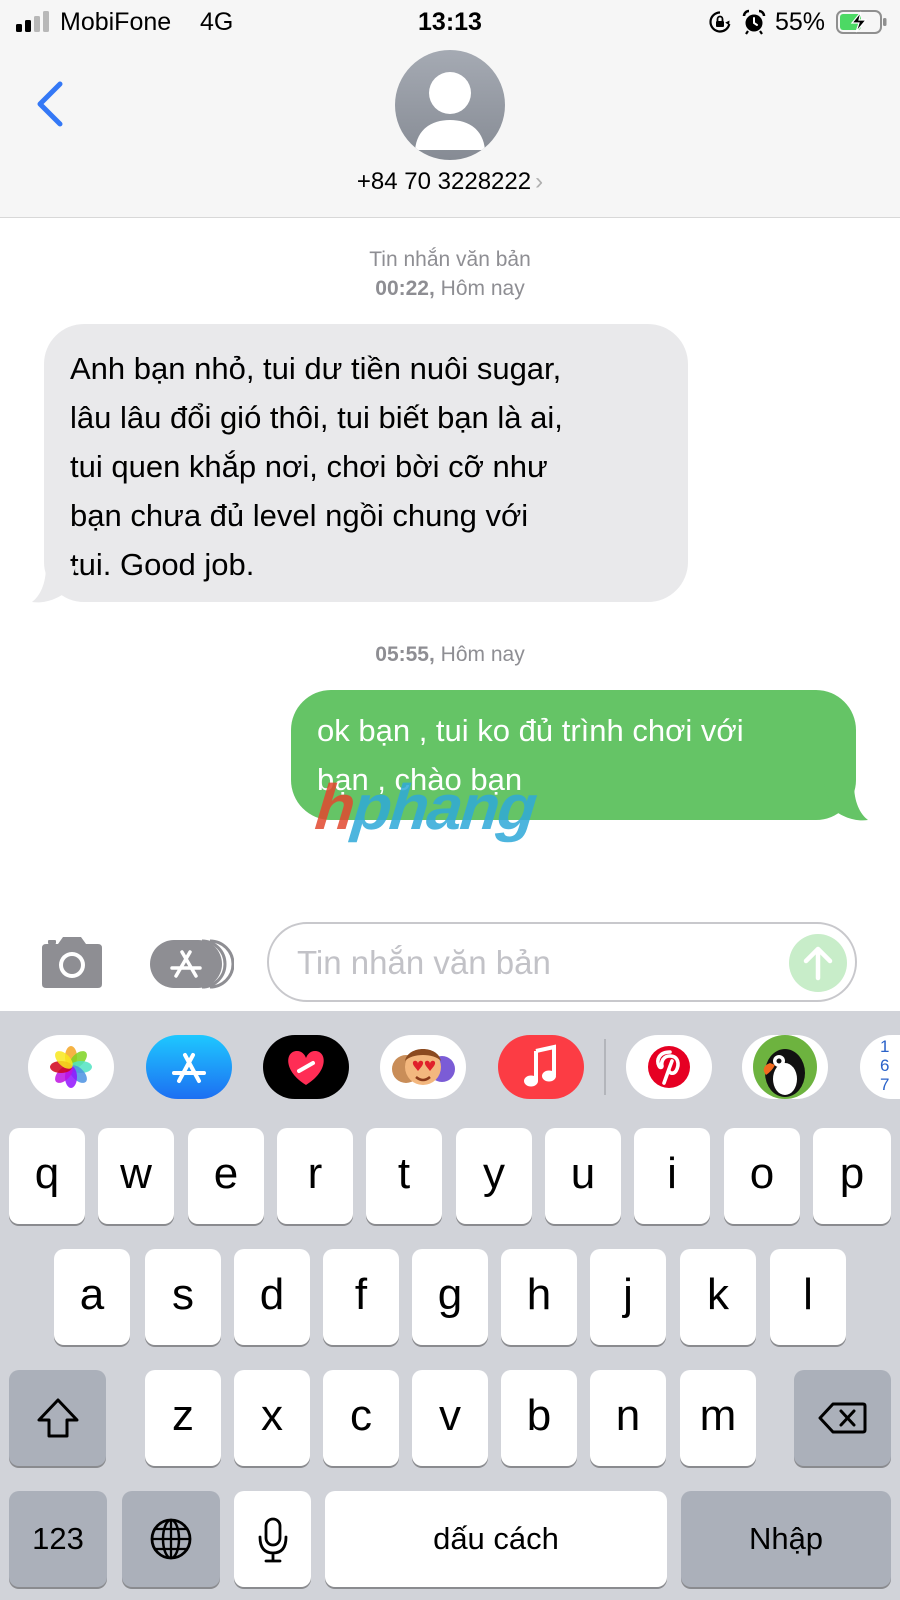  Describe the element at coordinates (562, 962) in the screenshot. I see `message-input: Tin nhắn văn bản` at that location.